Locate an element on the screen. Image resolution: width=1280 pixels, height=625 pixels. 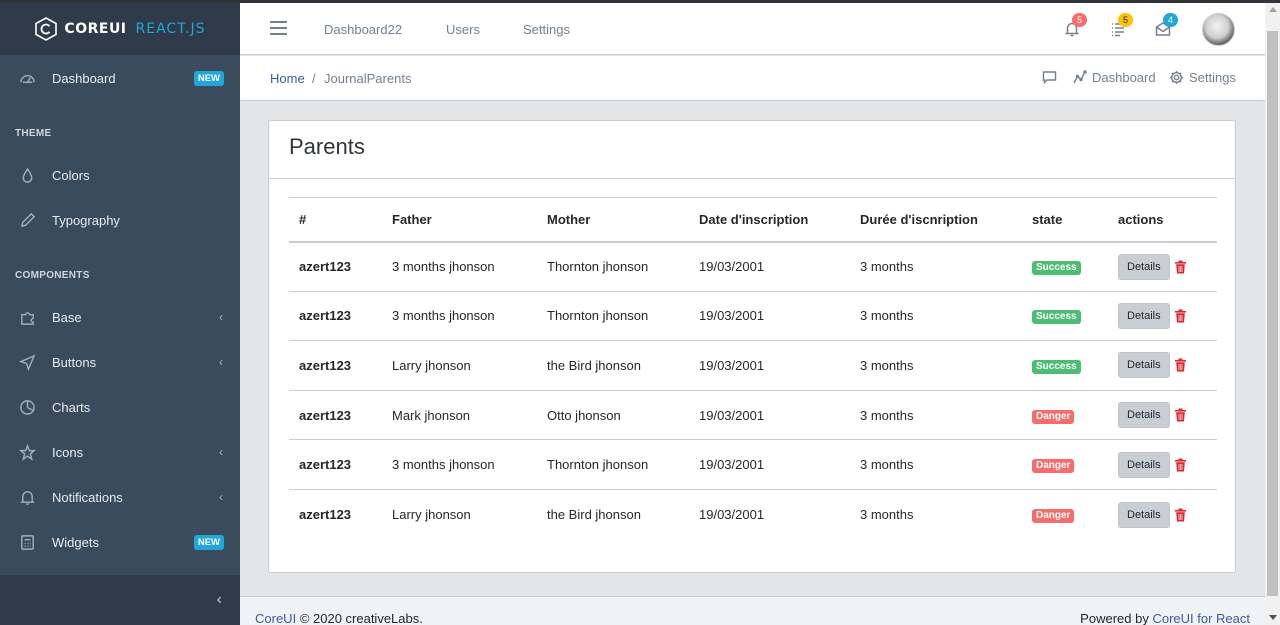
sidebar-item-notifications: Notifications ‹ is located at coordinates (120, 497).